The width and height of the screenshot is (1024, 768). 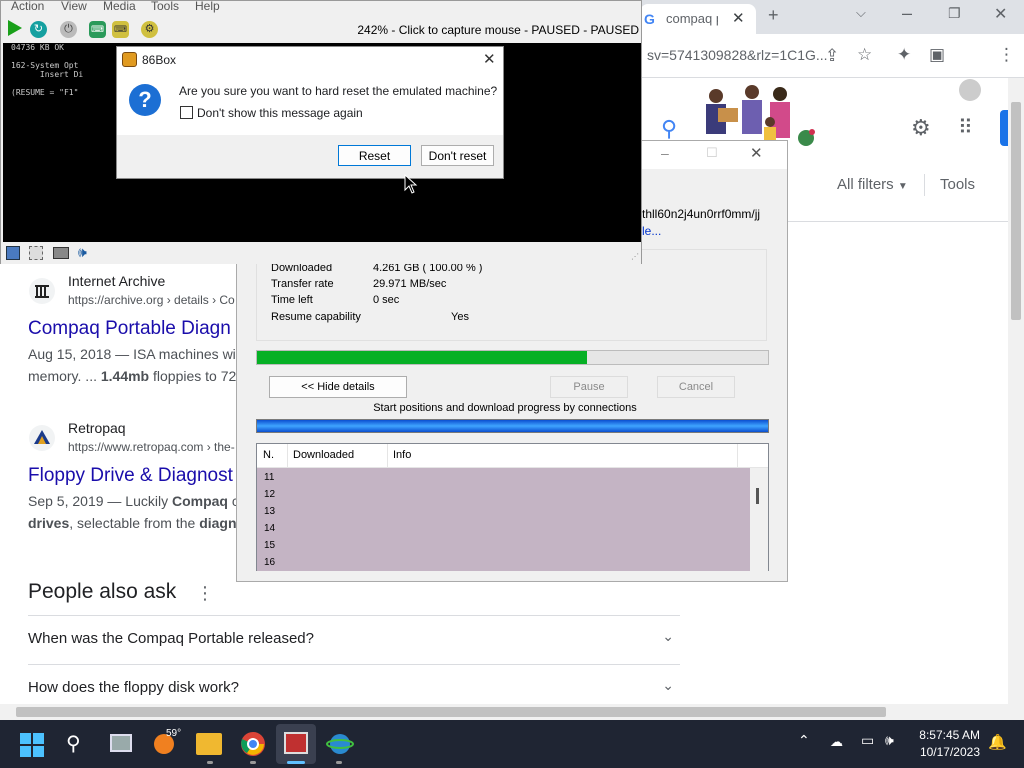 What do you see at coordinates (512, 507) in the screenshot?
I see `connections-table: N. Downloaded Info 11 12 13 14 15 16` at bounding box center [512, 507].